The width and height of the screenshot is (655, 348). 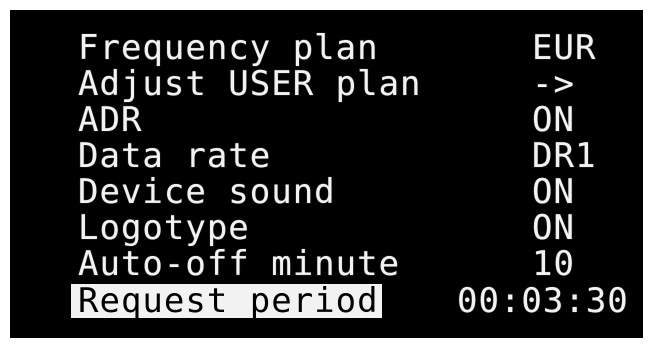 I want to click on menu-item-value: 00:03:30, so click(x=543, y=301).